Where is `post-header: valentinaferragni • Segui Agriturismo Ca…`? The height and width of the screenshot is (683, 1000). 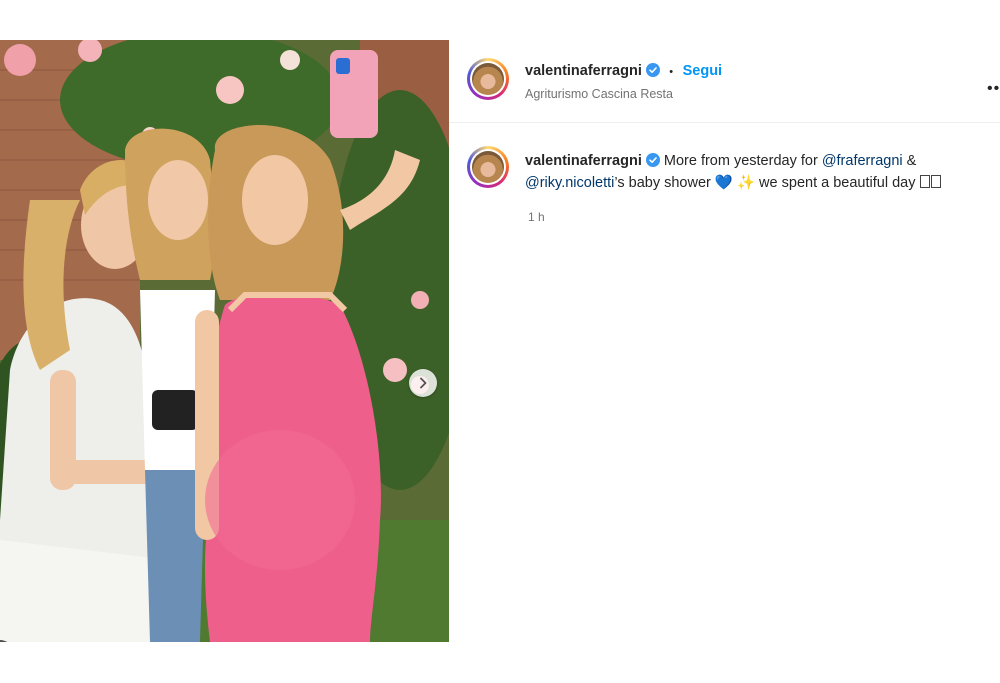 post-header: valentinaferragni • Segui Agriturismo Ca… is located at coordinates (724, 81).